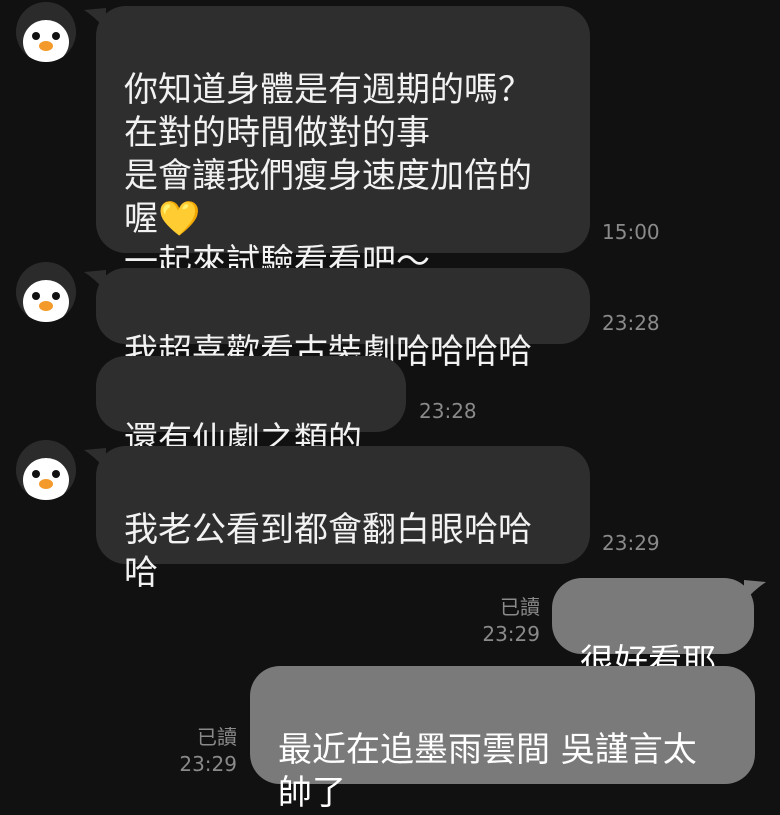 The height and width of the screenshot is (815, 780). Describe the element at coordinates (328, 551) in the screenshot. I see `message-text: 我老公看到都會翻白眼哈哈 哈` at that location.